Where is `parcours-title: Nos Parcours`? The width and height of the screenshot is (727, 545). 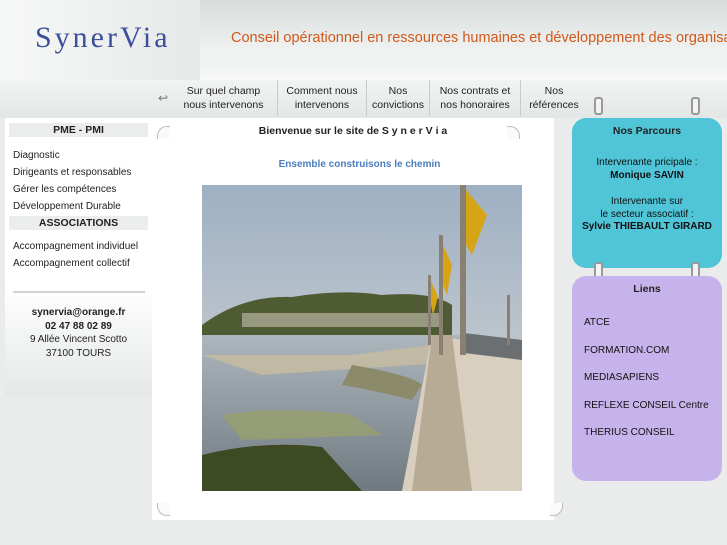
parcours-title: Nos Parcours is located at coordinates (647, 131).